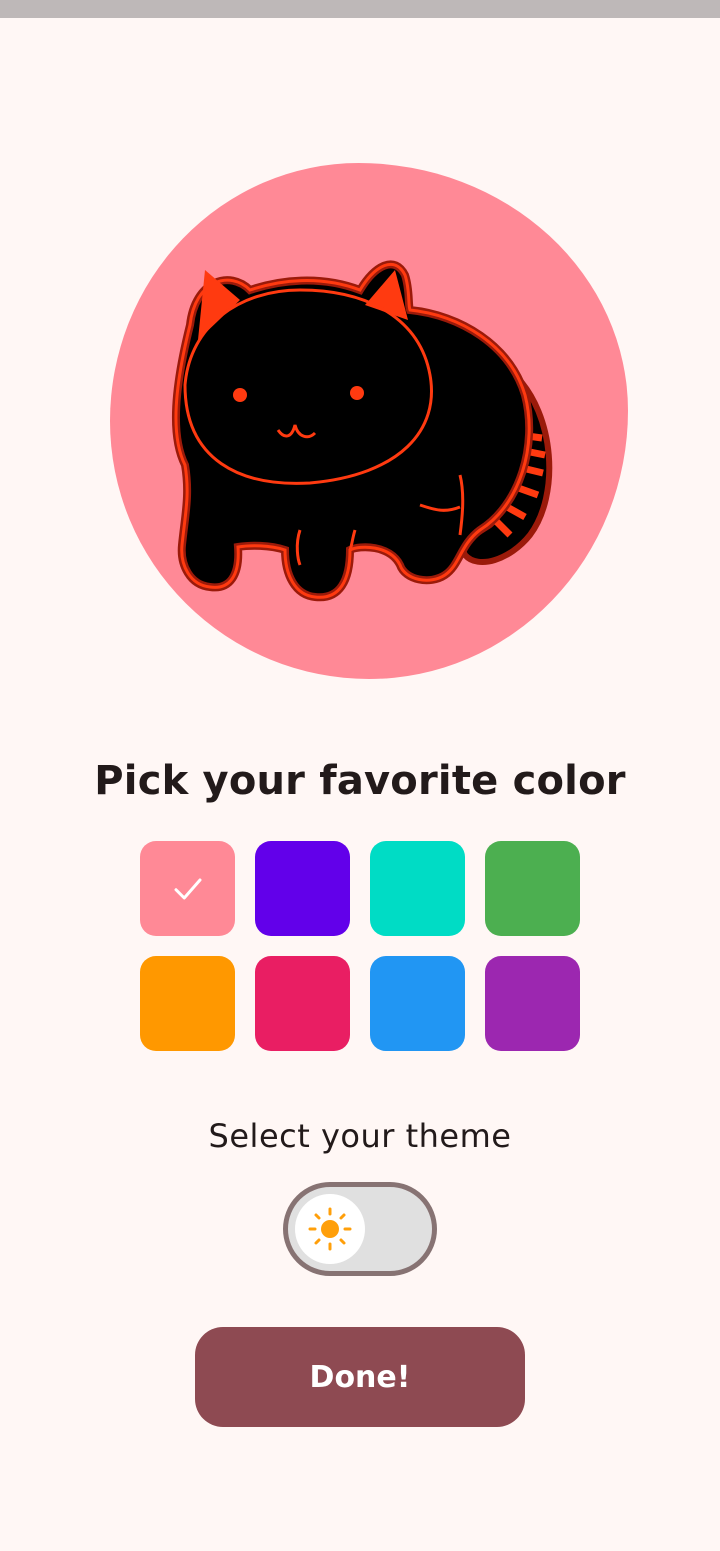  Describe the element at coordinates (417, 888) in the screenshot. I see `color-swatch-teal` at that location.